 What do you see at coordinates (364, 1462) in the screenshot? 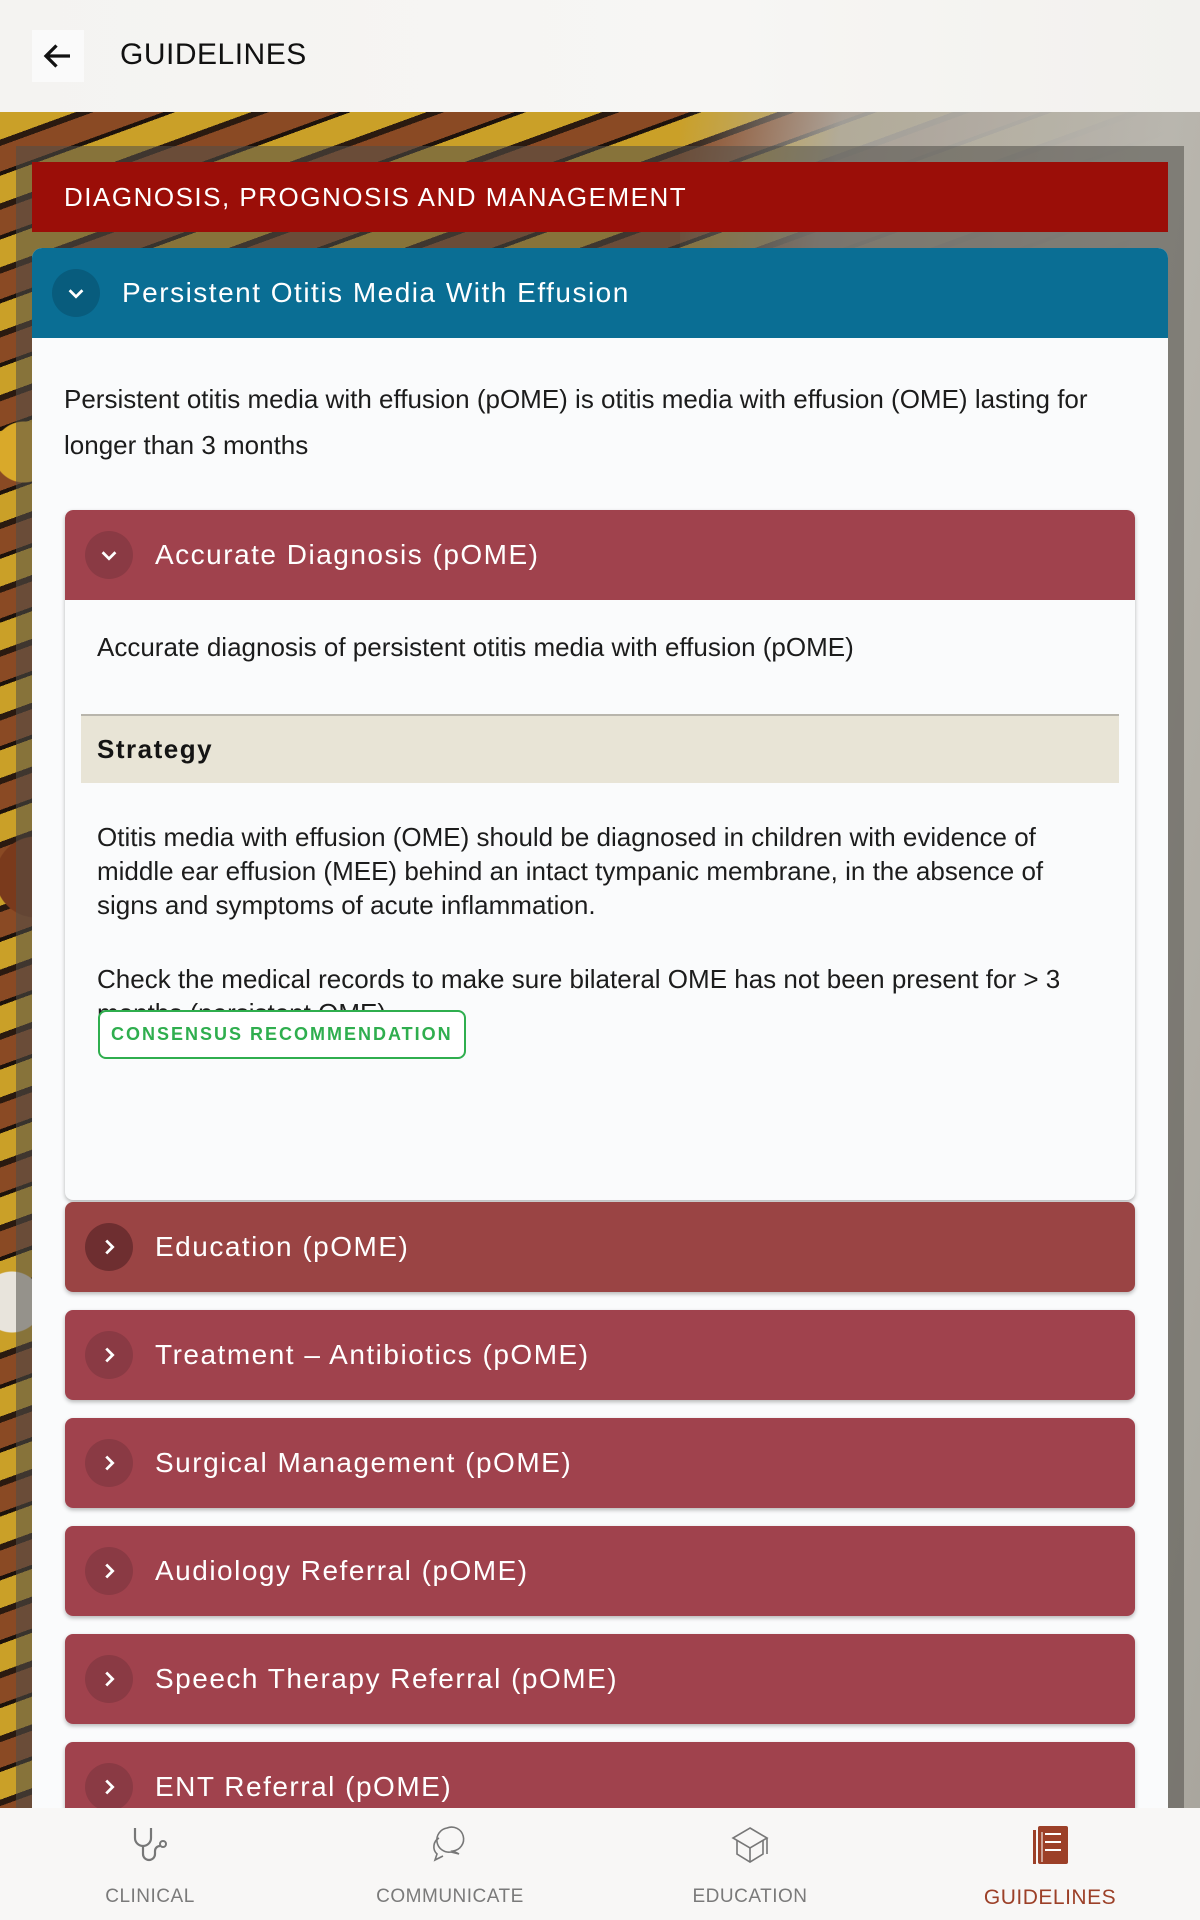
I see `subsection-title: Surgical Management (pOME)` at bounding box center [364, 1462].